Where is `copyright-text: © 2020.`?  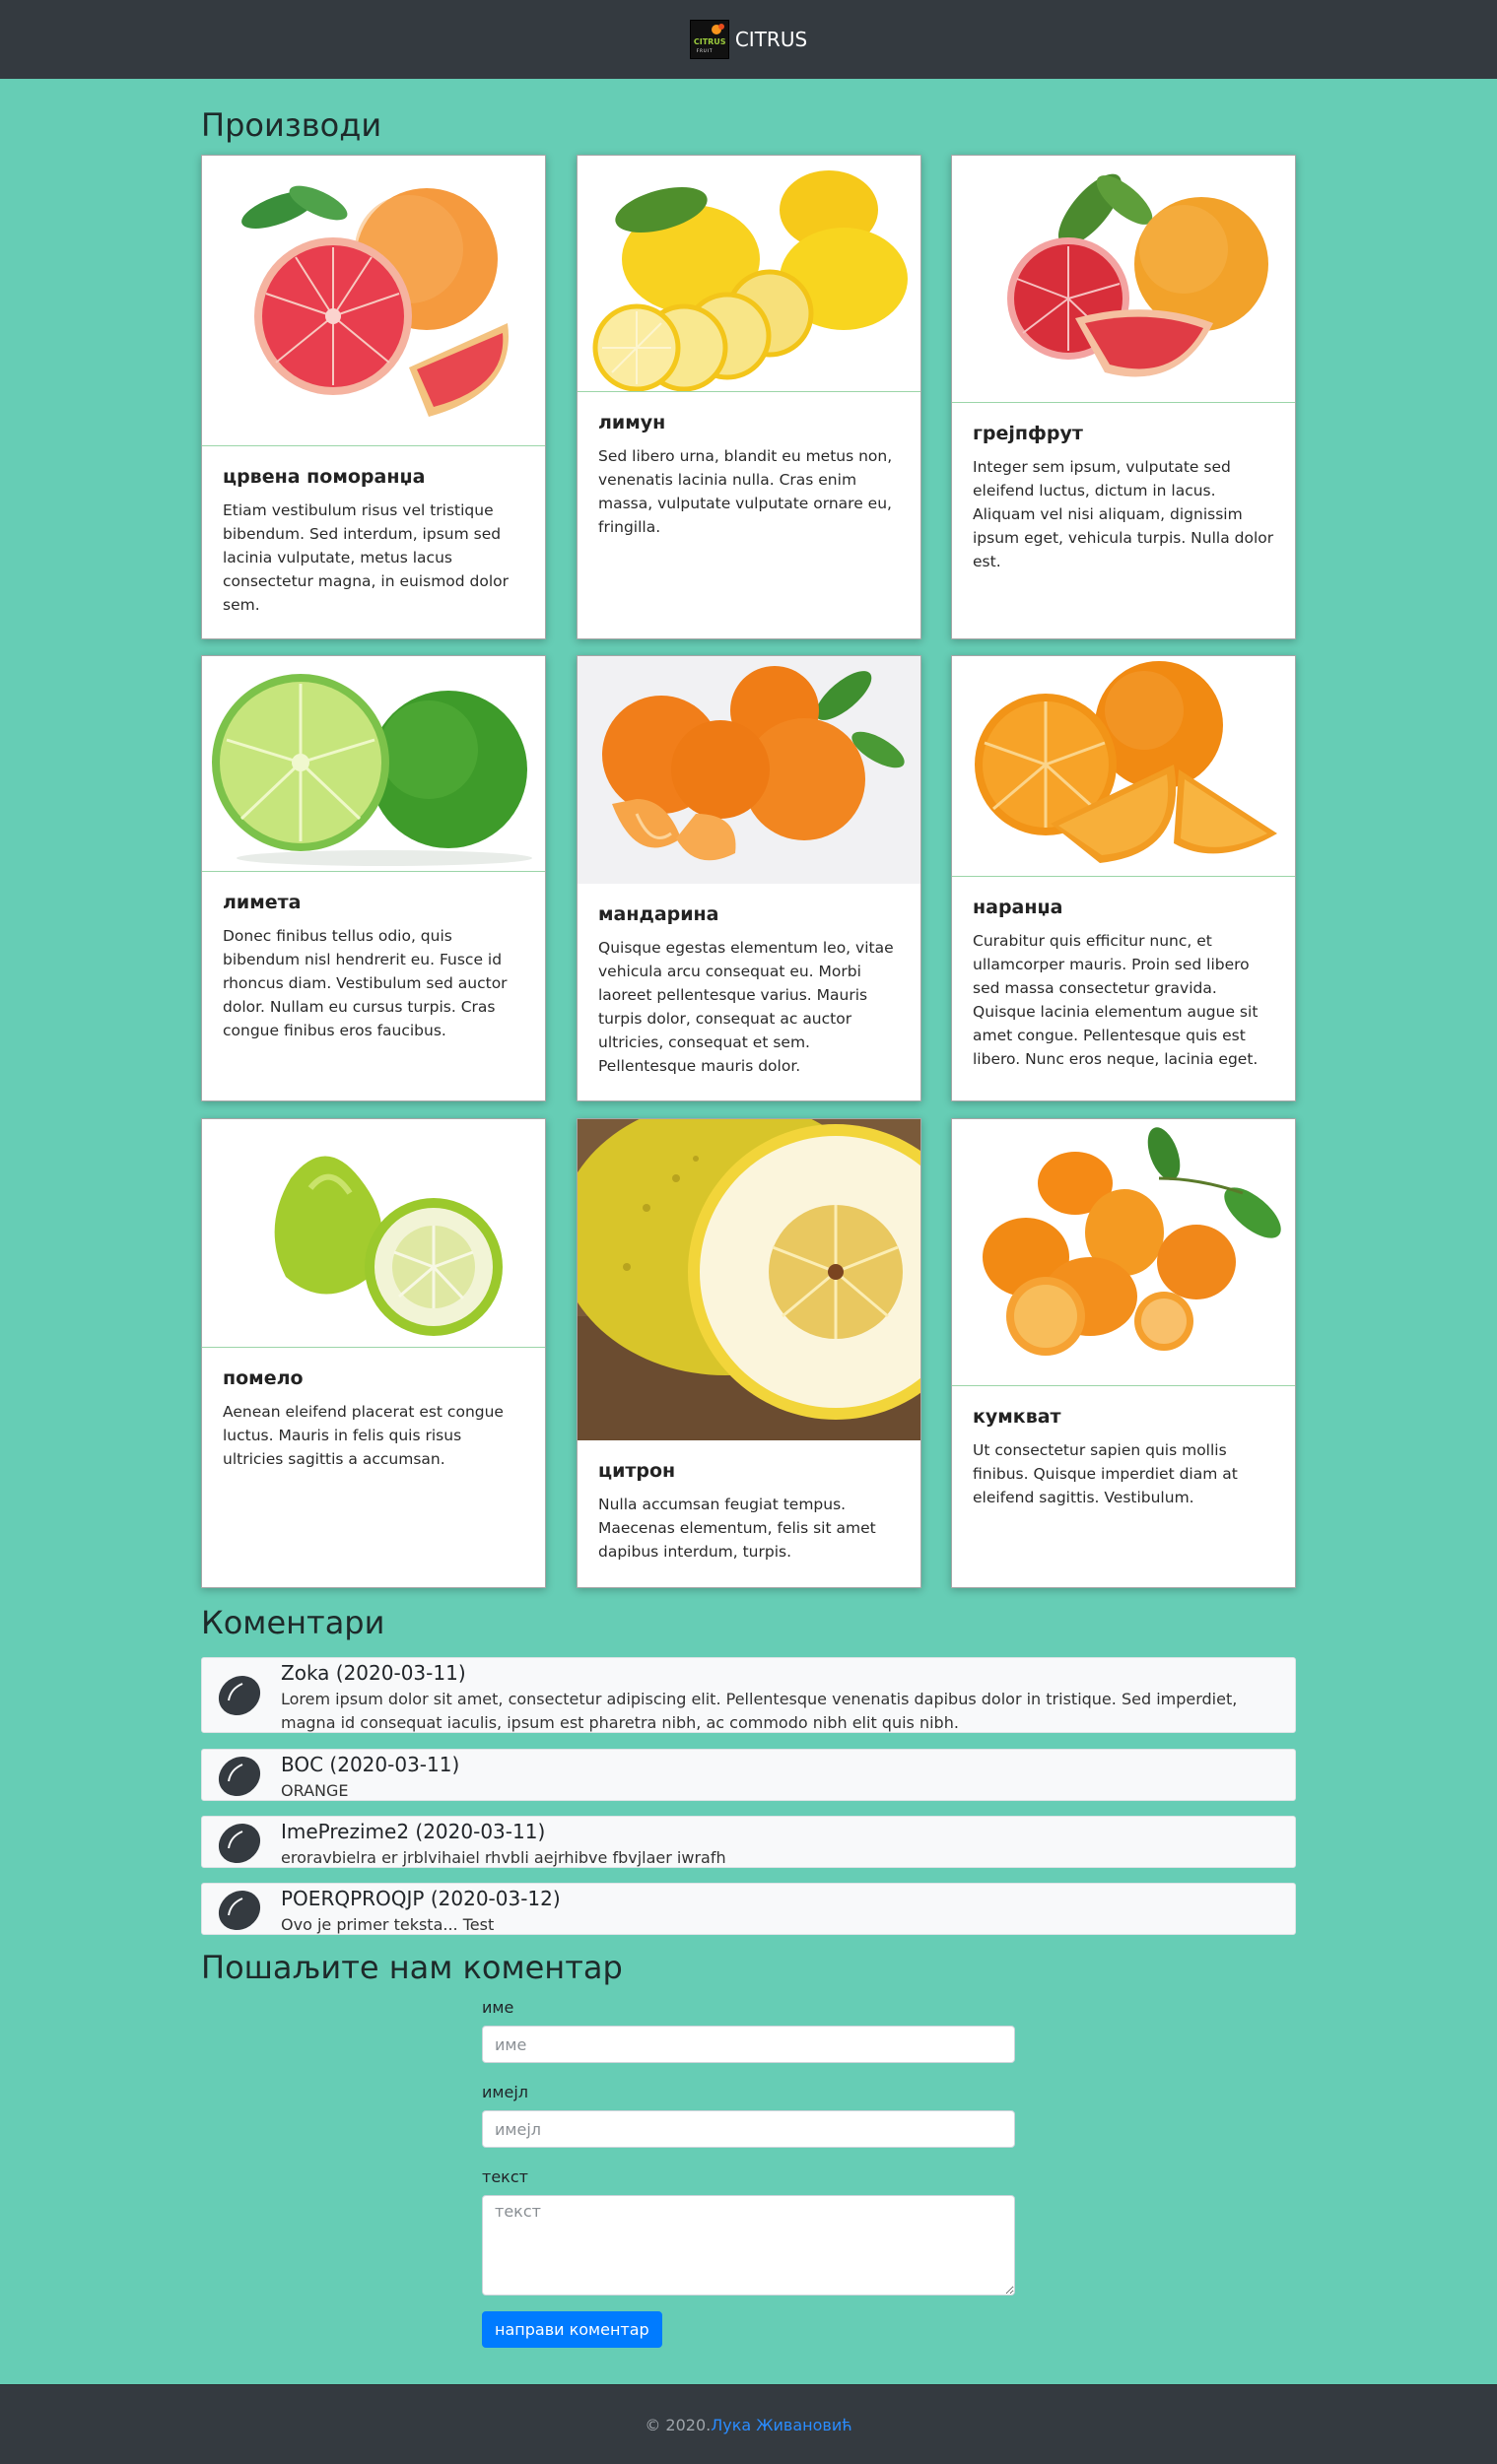
copyright-text: © 2020. is located at coordinates (678, 2425).